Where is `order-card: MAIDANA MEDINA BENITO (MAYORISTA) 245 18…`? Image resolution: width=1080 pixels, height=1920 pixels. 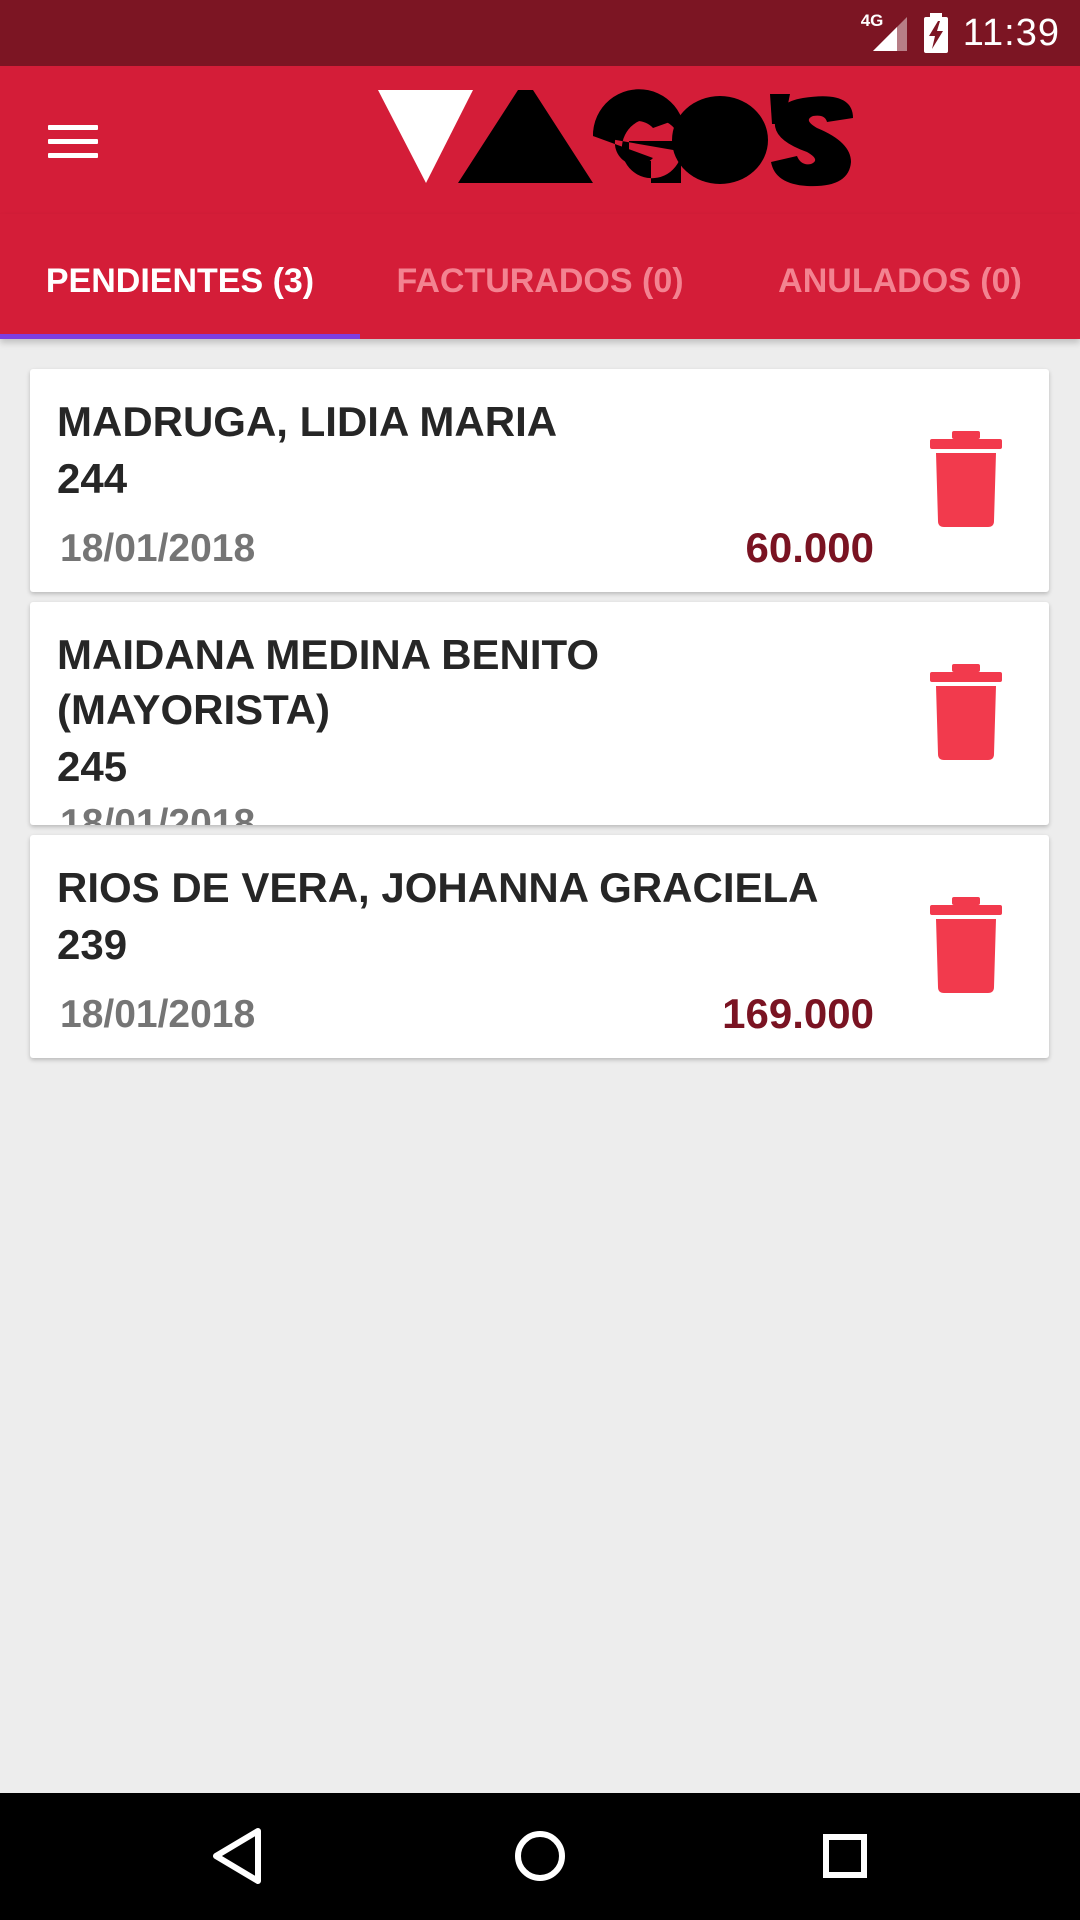
order-card: MAIDANA MEDINA BENITO (MAYORISTA) 245 18… is located at coordinates (539, 713).